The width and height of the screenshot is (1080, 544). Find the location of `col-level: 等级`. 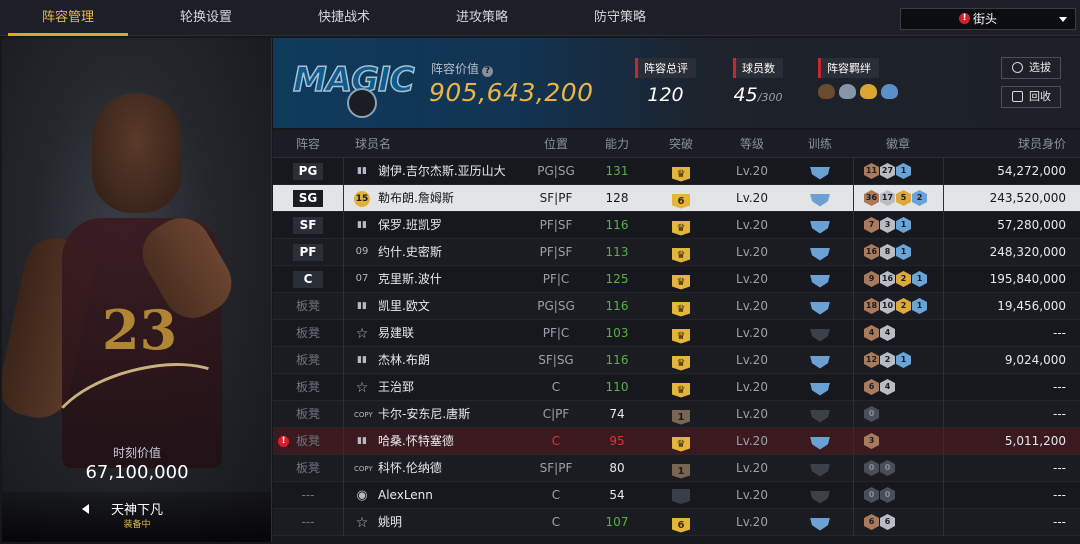

col-level: 等级 is located at coordinates (752, 143).